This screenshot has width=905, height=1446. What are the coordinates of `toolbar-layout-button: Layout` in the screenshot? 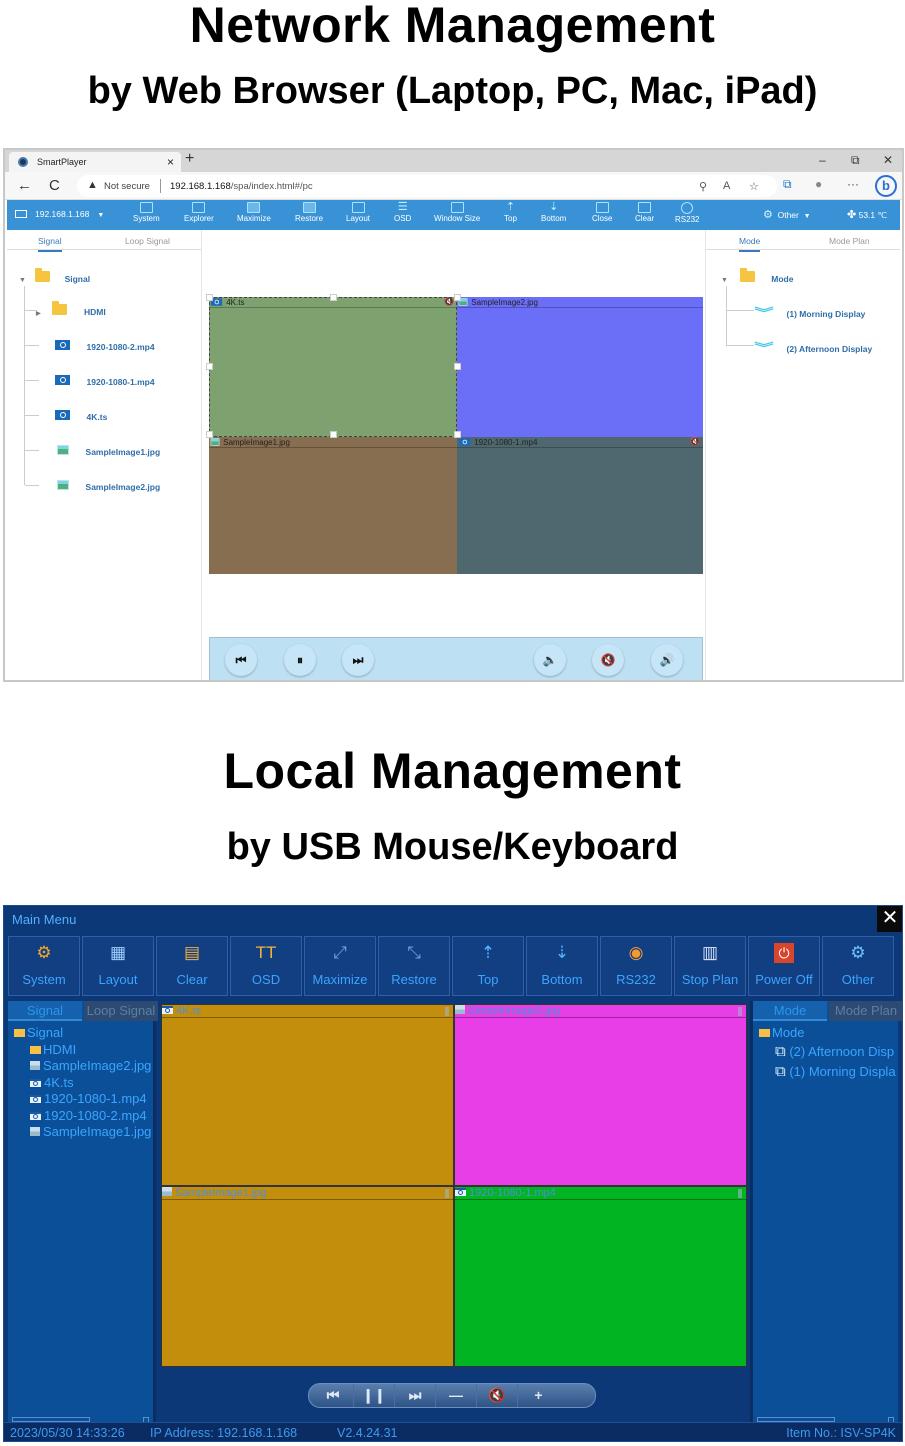 It's located at (358, 212).